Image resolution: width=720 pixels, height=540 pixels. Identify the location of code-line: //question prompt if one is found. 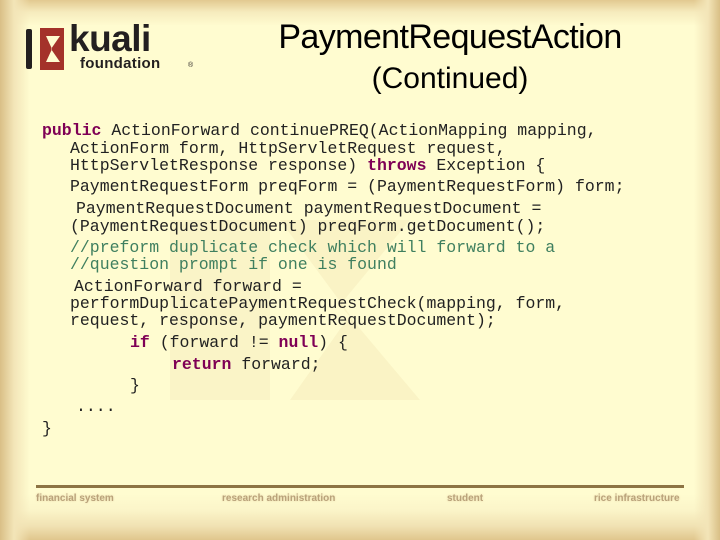
(233, 264).